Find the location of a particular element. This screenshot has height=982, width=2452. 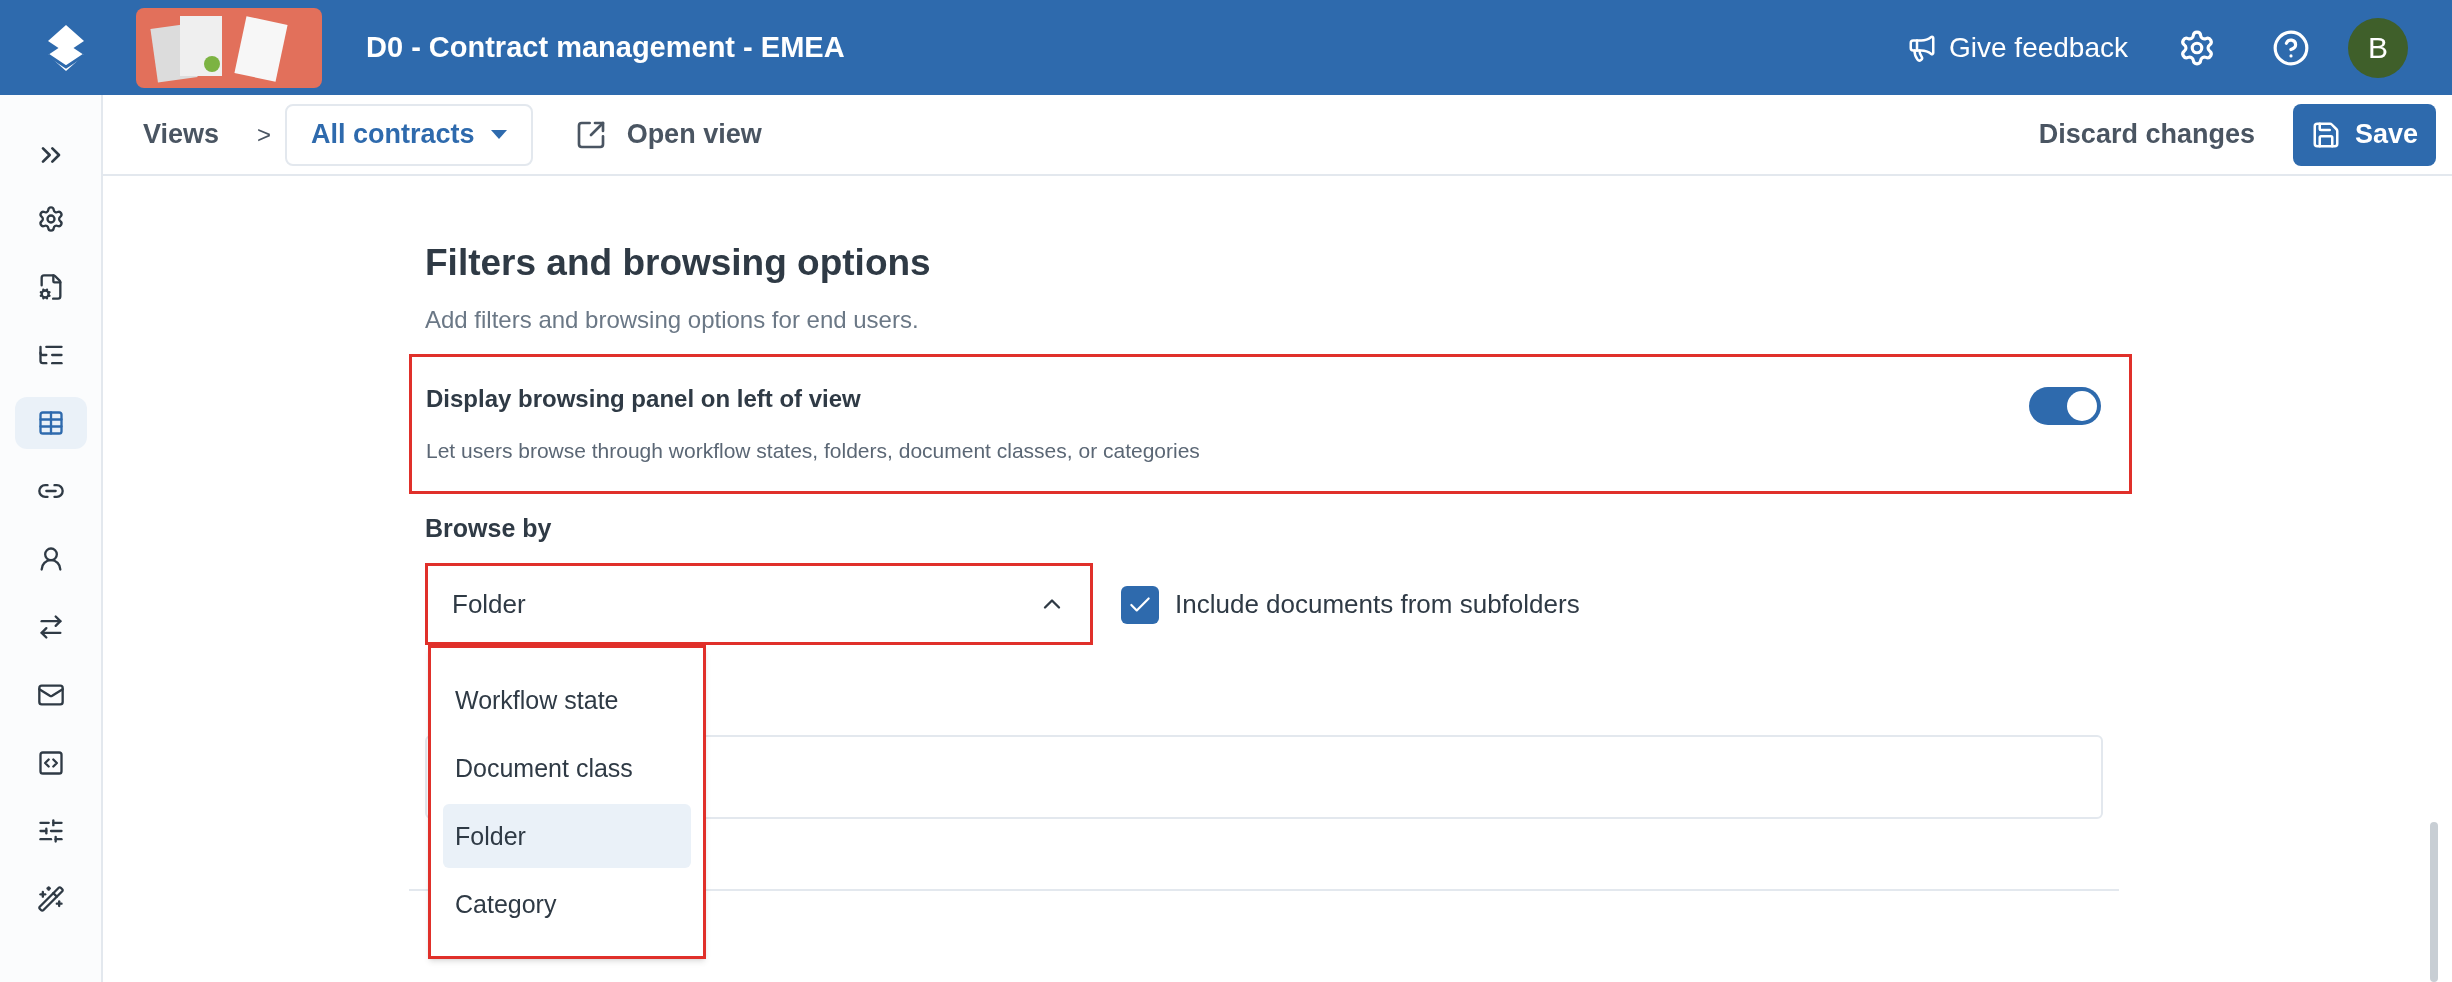

section-title: Filters and browsing options is located at coordinates (678, 263).